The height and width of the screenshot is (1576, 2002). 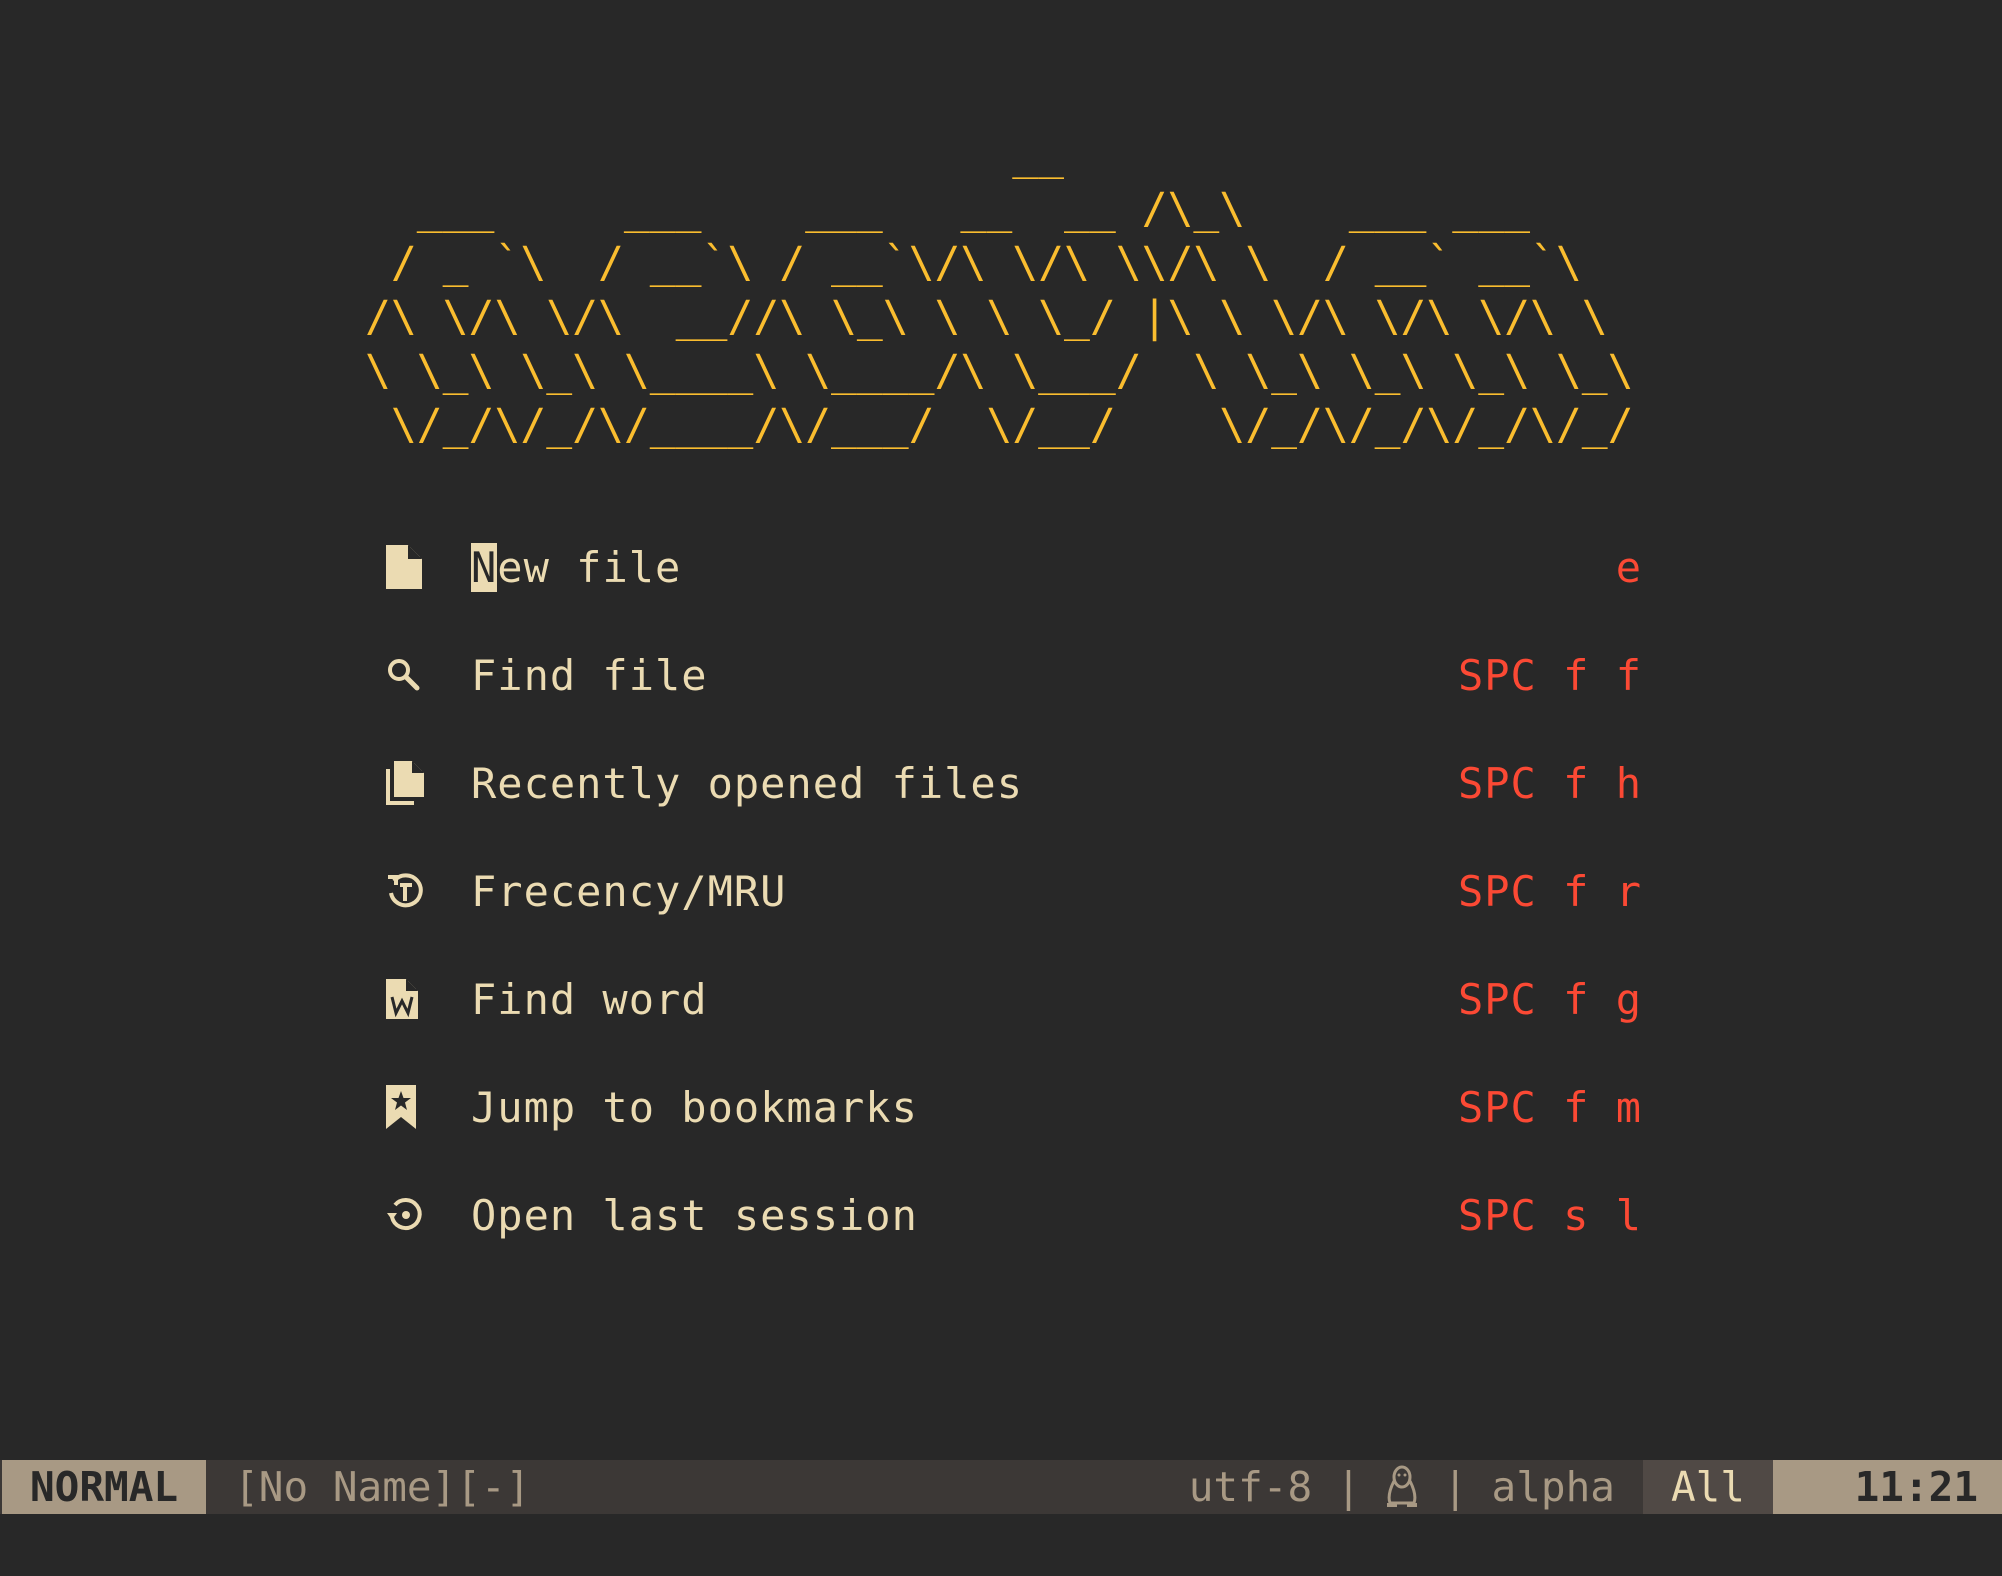 What do you see at coordinates (1014, 1215) in the screenshot?
I see `menu-item-last-session: Open last session SPC s l` at bounding box center [1014, 1215].